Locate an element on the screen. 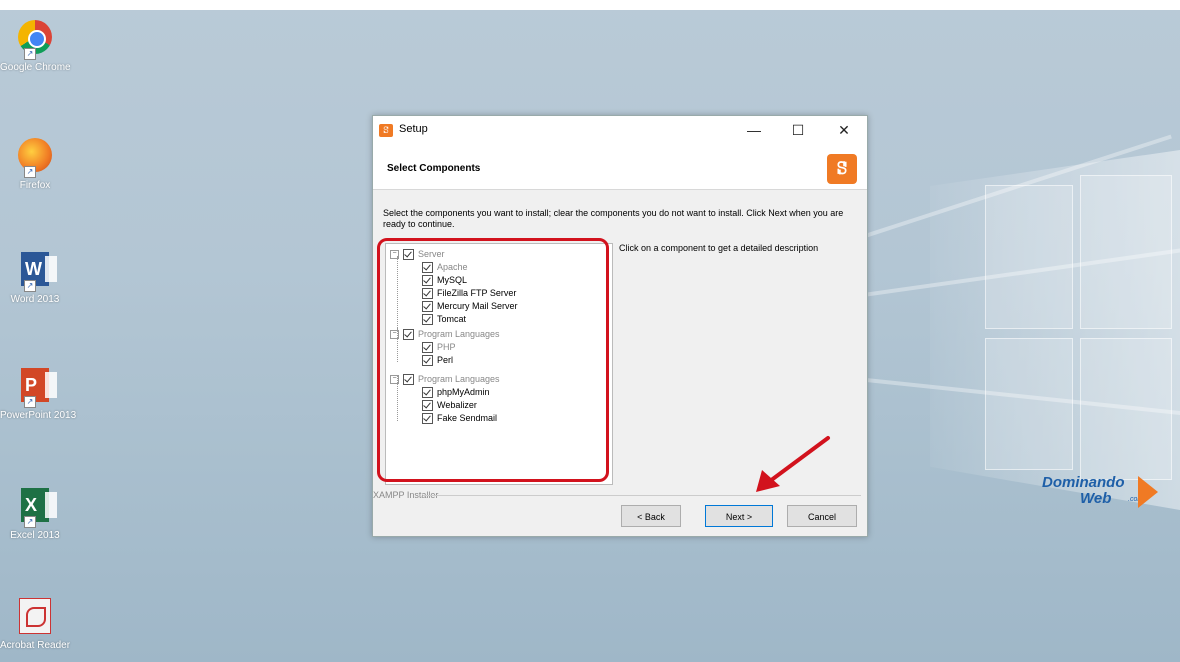 The height and width of the screenshot is (662, 1180). page-title: Select Components is located at coordinates (434, 168).